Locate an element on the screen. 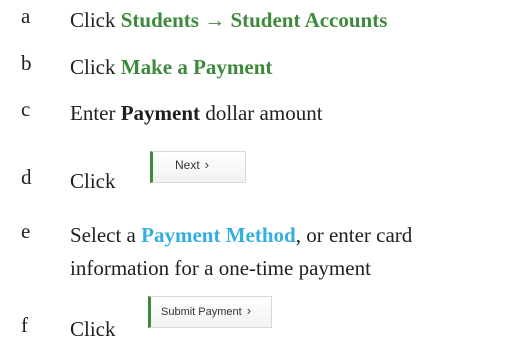  make-a-payment-link: Make a Payment is located at coordinates (196, 67).